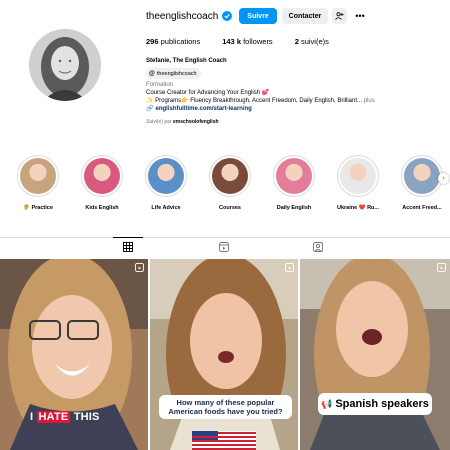 The height and width of the screenshot is (450, 450). Describe the element at coordinates (296, 41) in the screenshot. I see `following-count: 2` at that location.